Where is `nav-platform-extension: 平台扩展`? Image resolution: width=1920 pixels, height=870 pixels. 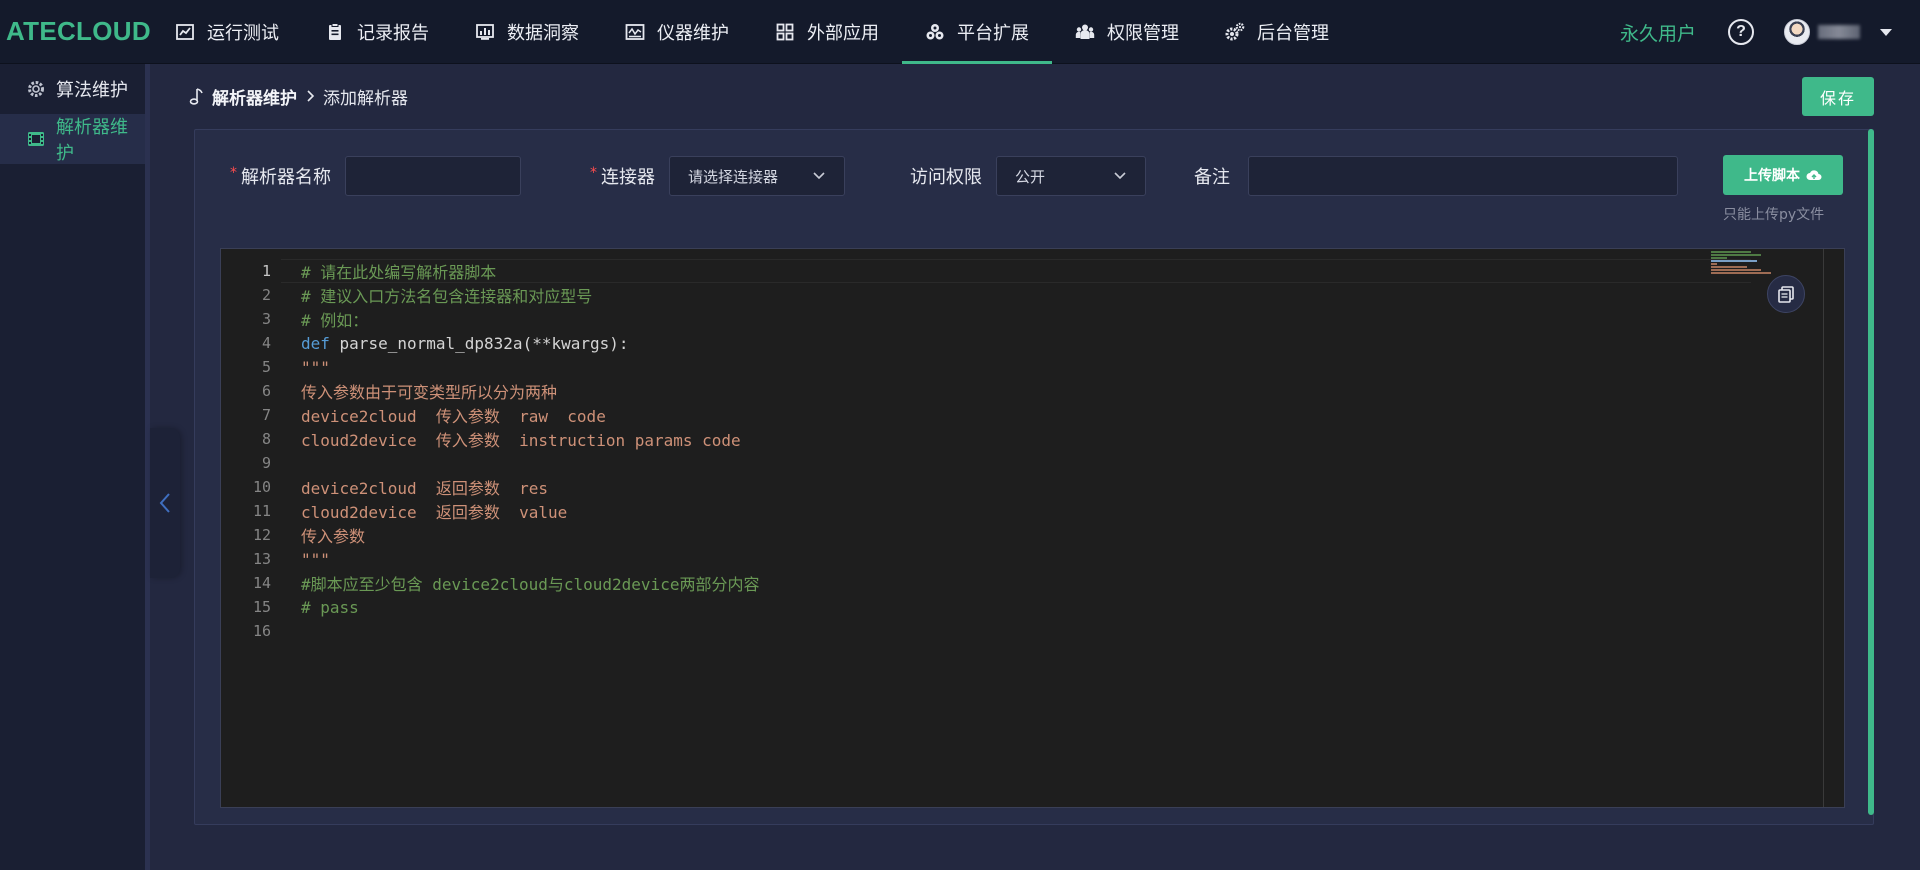 nav-platform-extension: 平台扩展 is located at coordinates (977, 32).